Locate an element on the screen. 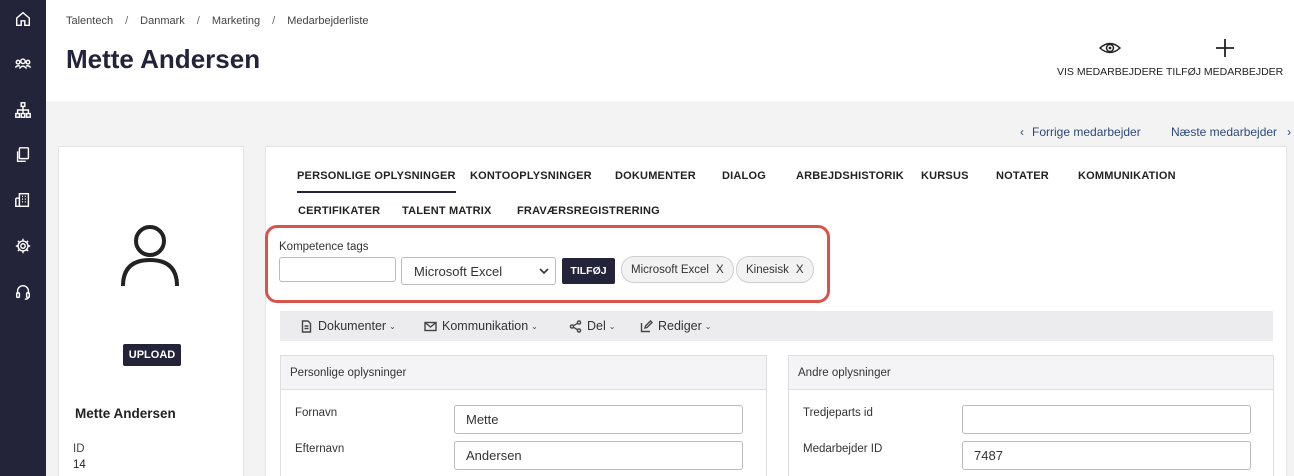  tab-talent-matrix: TALENT MATRIX is located at coordinates (447, 211).